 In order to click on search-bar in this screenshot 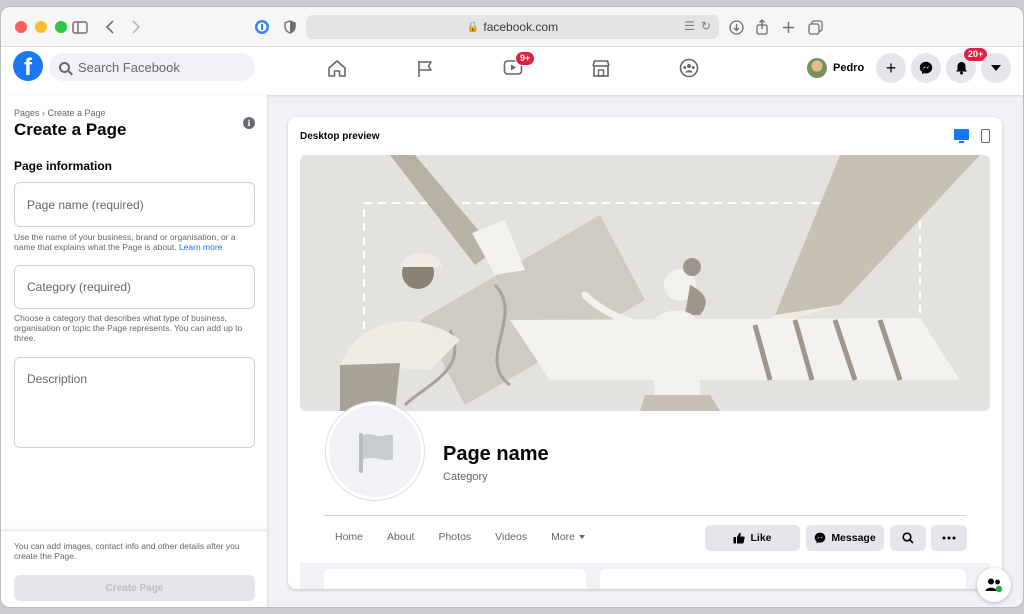, I will do `click(152, 67)`.